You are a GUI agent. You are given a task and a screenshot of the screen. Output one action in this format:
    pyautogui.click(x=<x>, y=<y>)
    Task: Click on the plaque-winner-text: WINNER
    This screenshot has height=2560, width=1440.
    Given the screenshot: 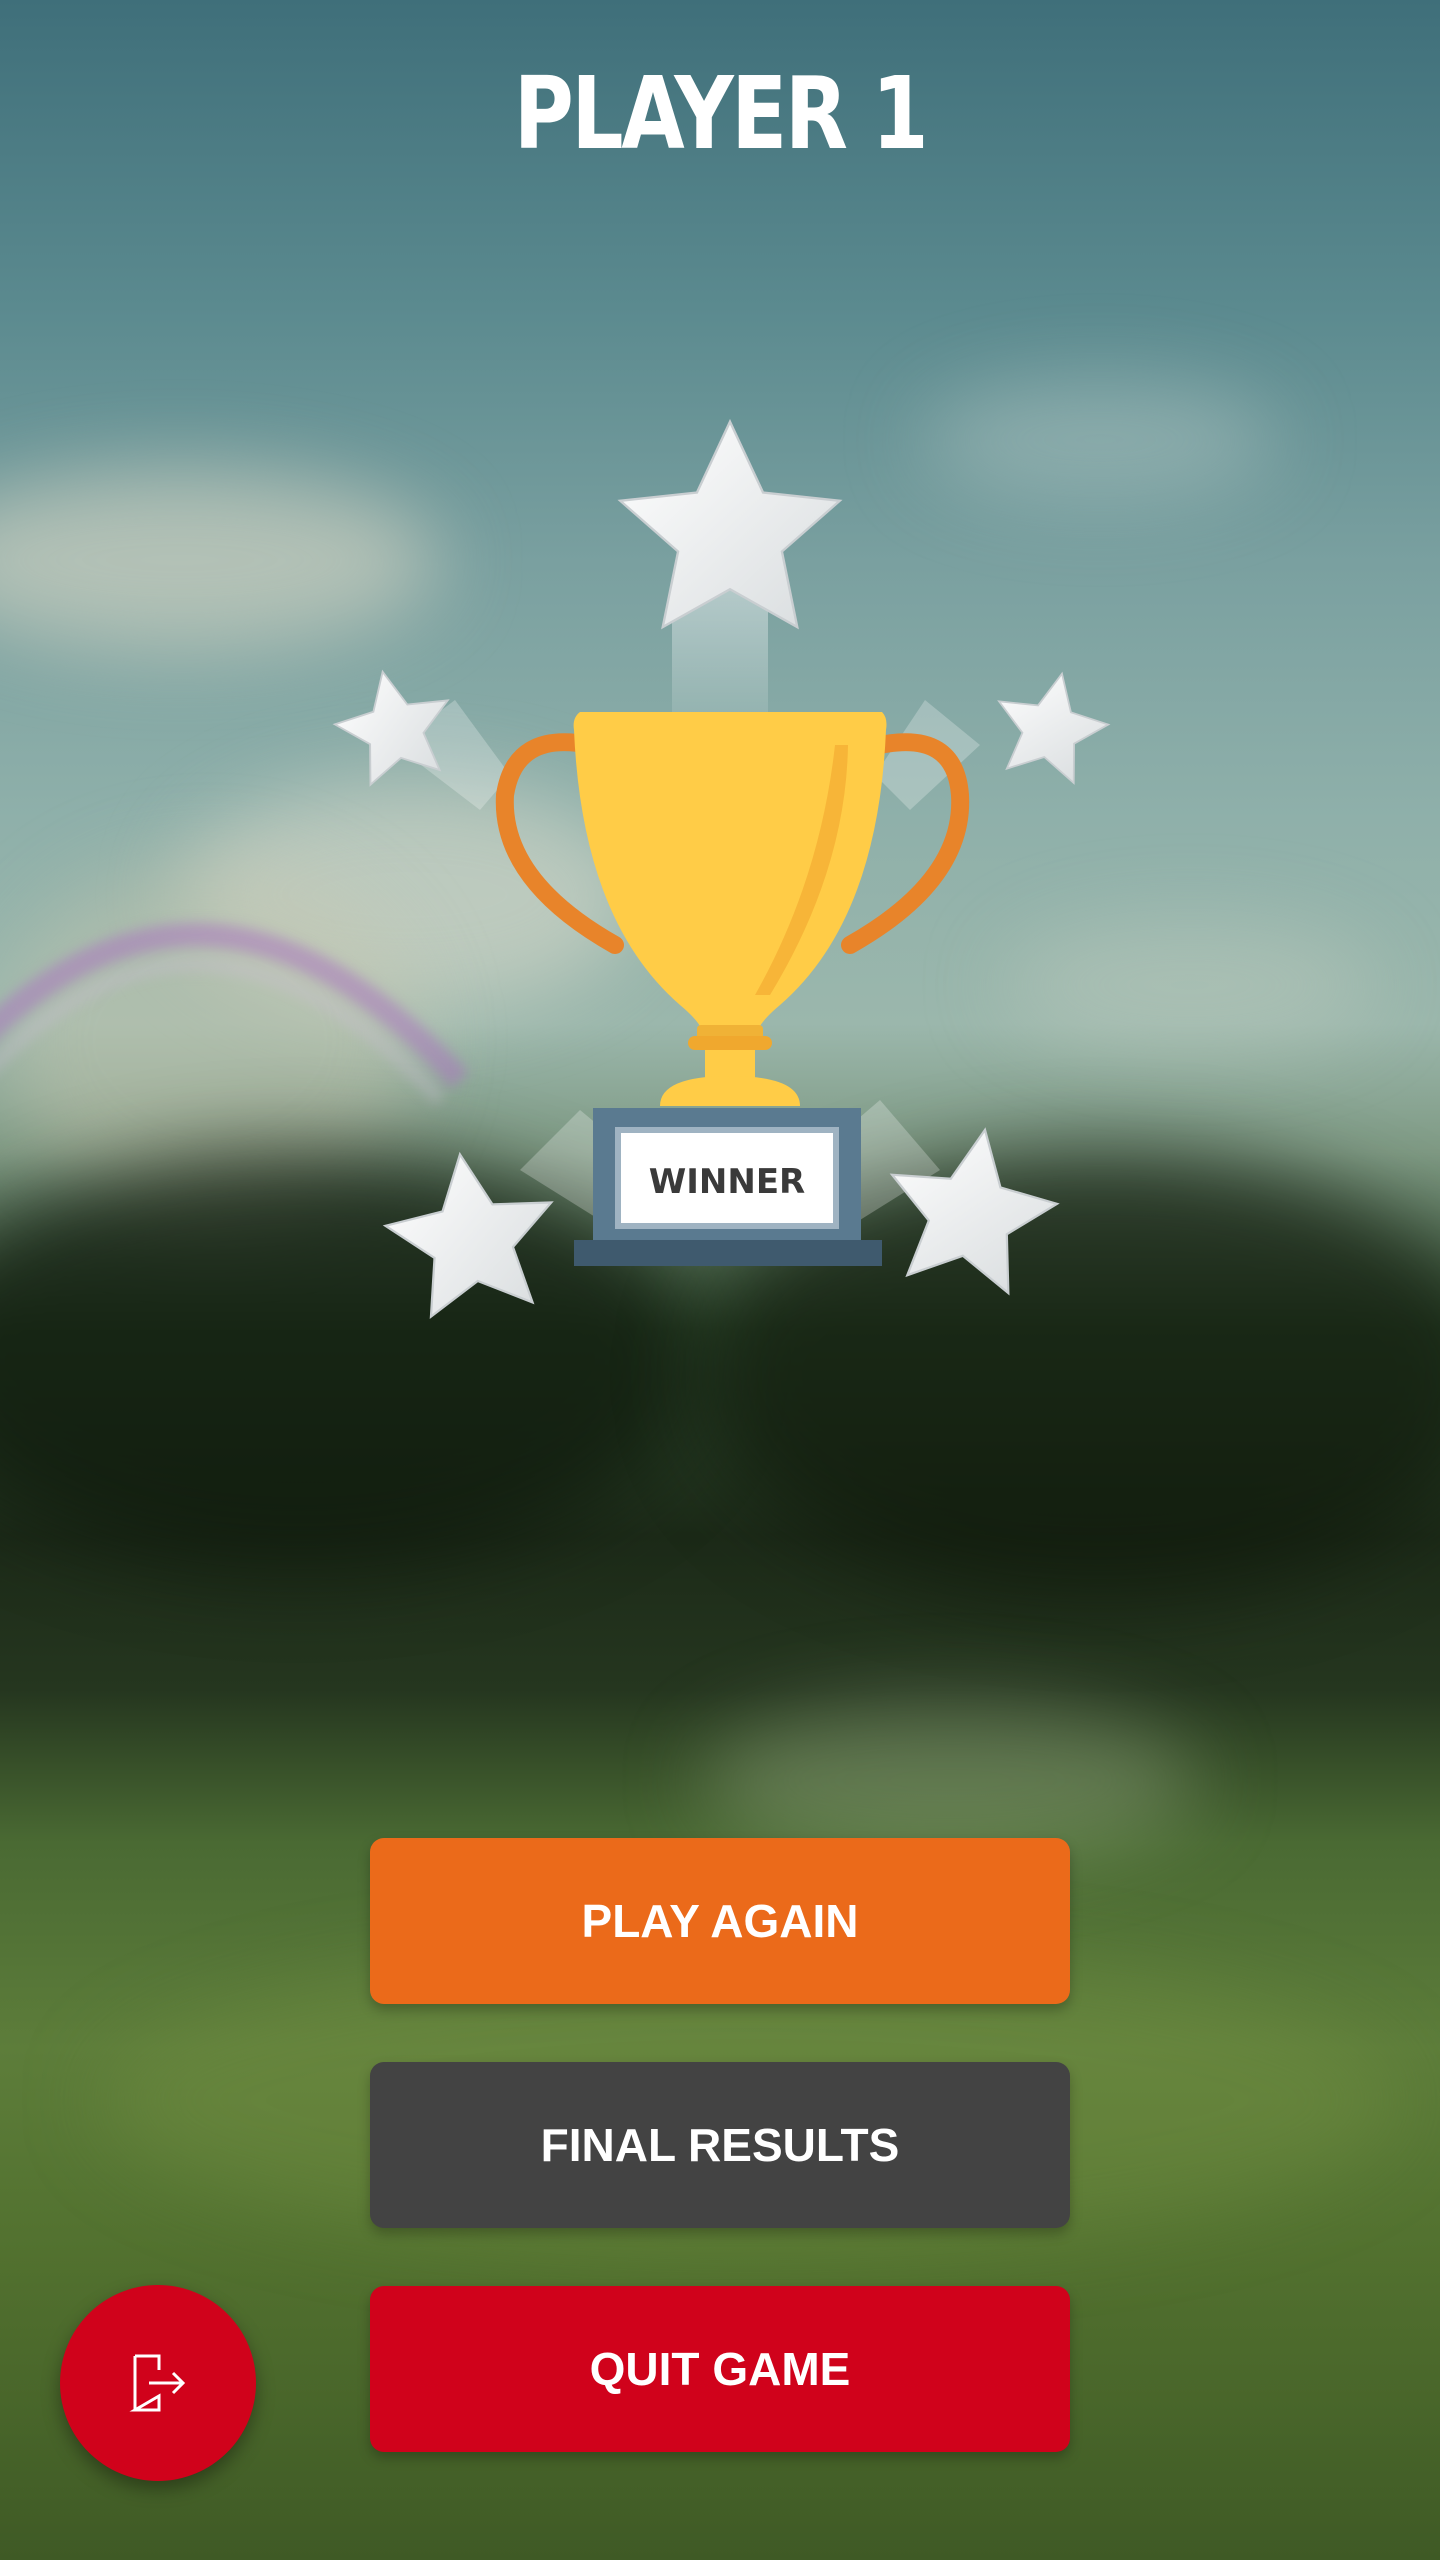 What is the action you would take?
    pyautogui.click(x=727, y=1182)
    